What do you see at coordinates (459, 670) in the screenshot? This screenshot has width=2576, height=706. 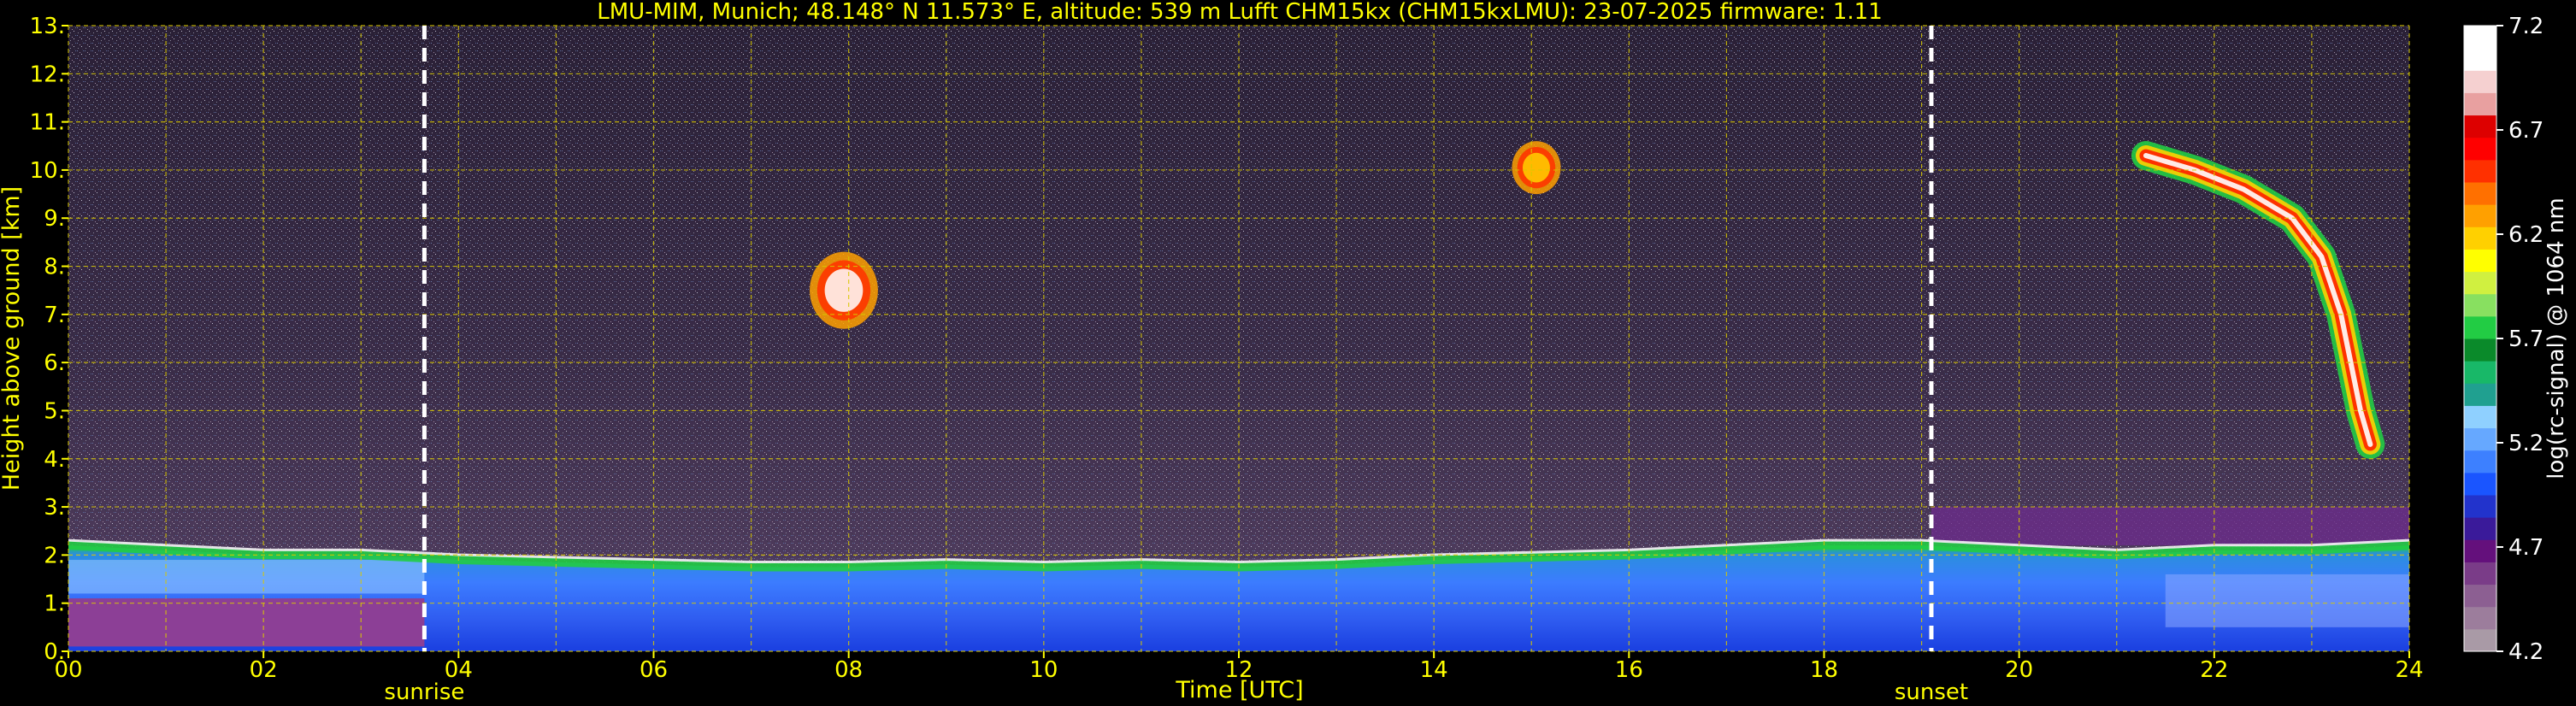 I see `x-tick-label: 04` at bounding box center [459, 670].